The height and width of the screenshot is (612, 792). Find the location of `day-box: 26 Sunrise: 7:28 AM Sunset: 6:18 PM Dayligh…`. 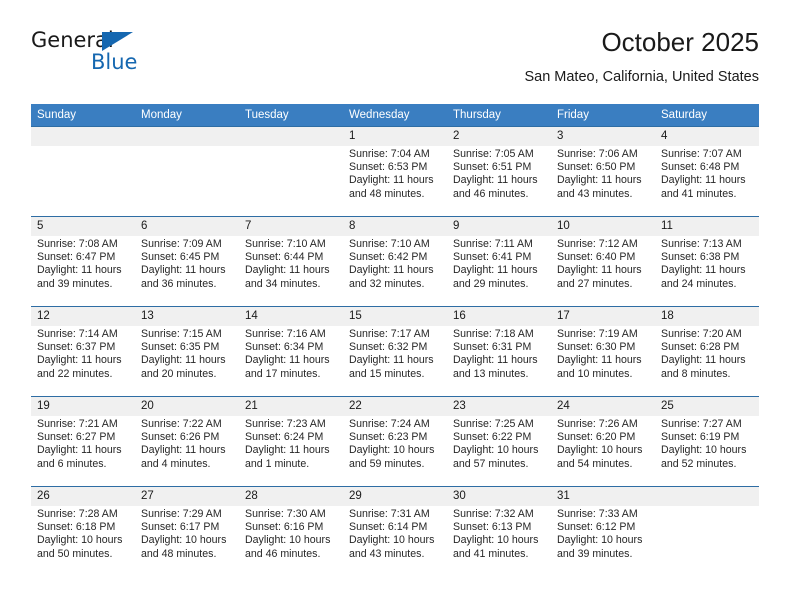

day-box: 26 Sunrise: 7:28 AM Sunset: 6:18 PM Dayligh… is located at coordinates (83, 532).